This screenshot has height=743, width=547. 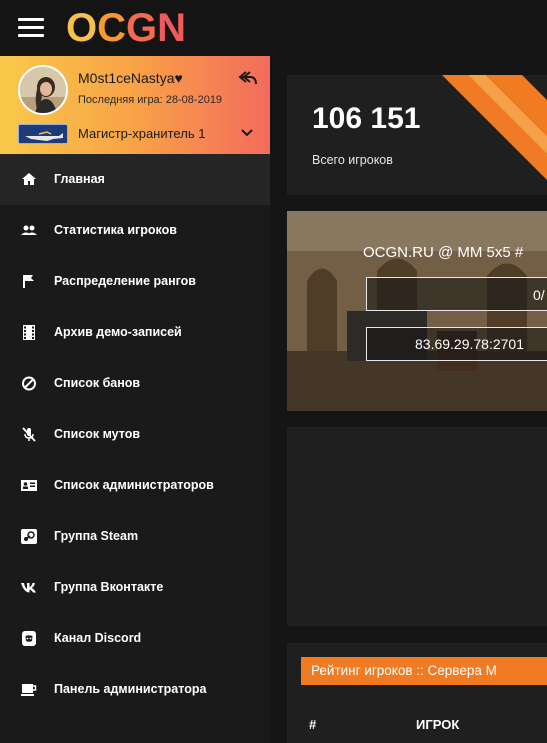 I want to click on sidebar-item-home: Главная, so click(x=135, y=179).